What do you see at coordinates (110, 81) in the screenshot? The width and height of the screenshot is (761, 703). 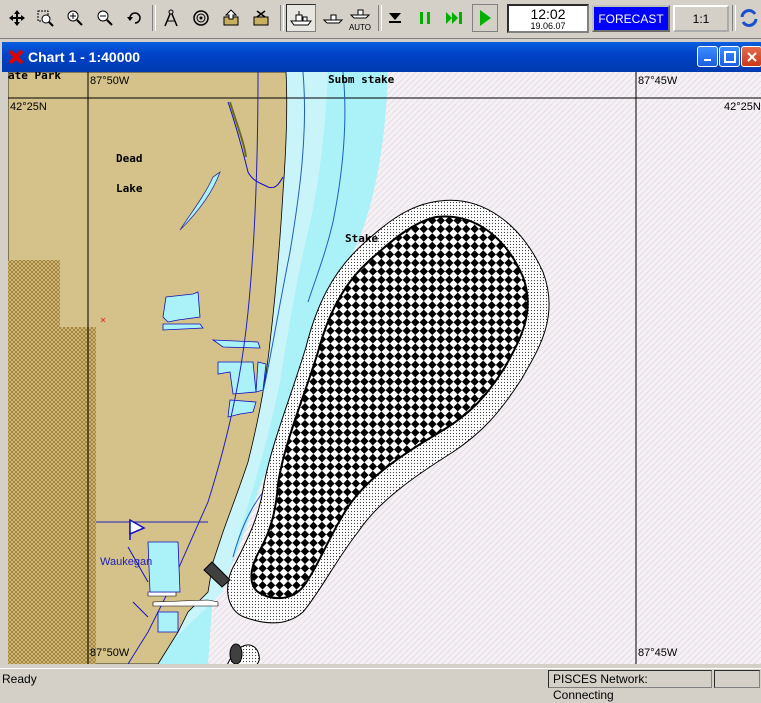 I see `coord-top-left-lon: 87°50W` at bounding box center [110, 81].